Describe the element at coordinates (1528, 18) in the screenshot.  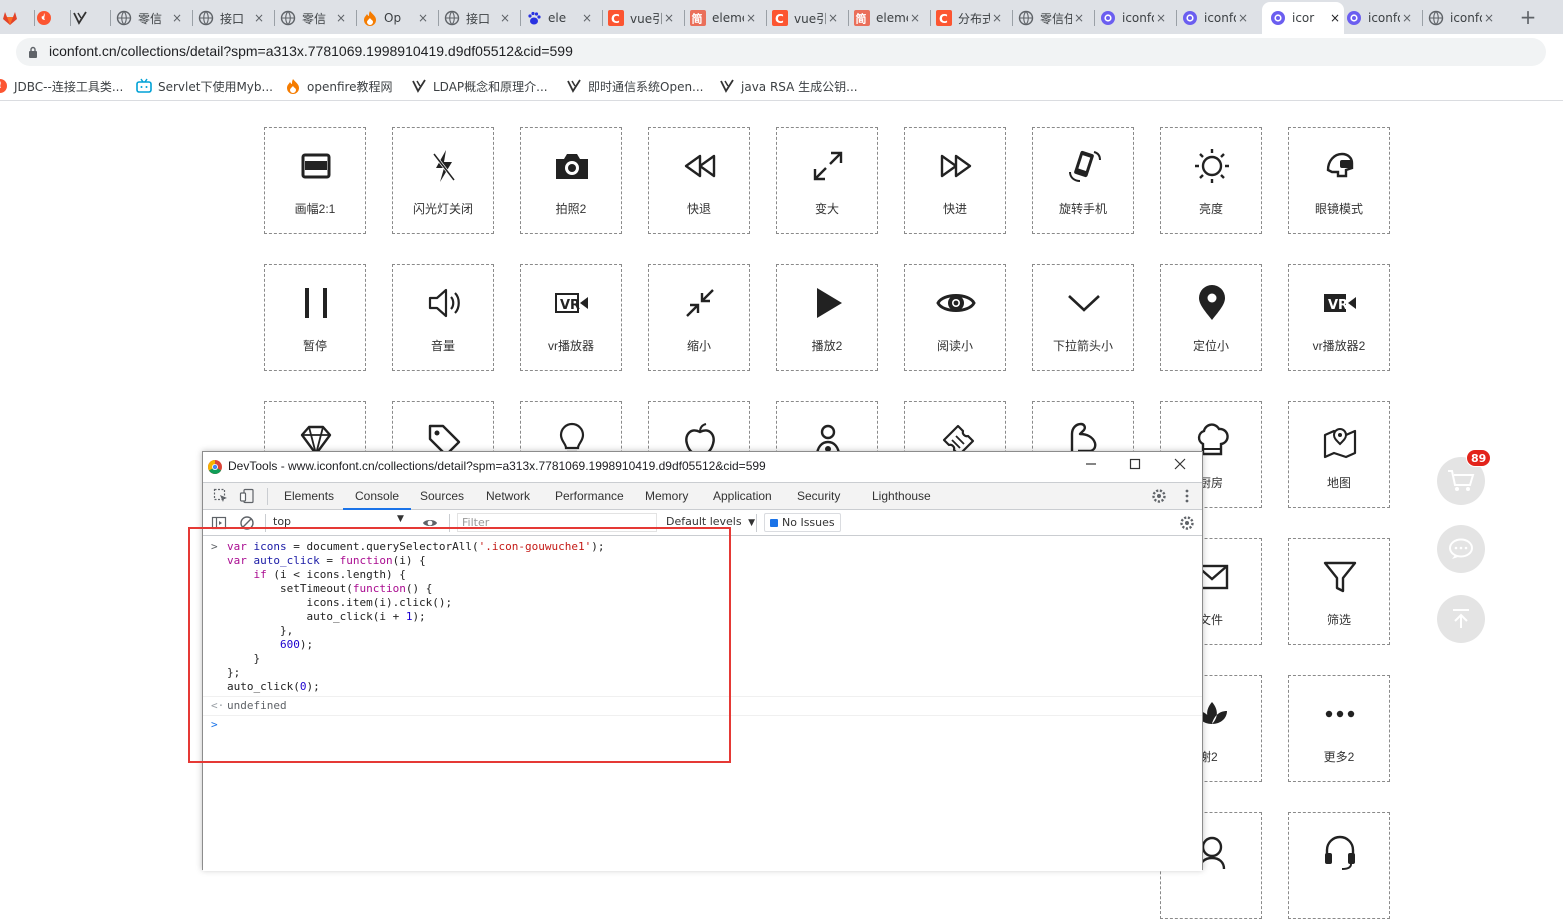
I see `new-tab-button: +` at that location.